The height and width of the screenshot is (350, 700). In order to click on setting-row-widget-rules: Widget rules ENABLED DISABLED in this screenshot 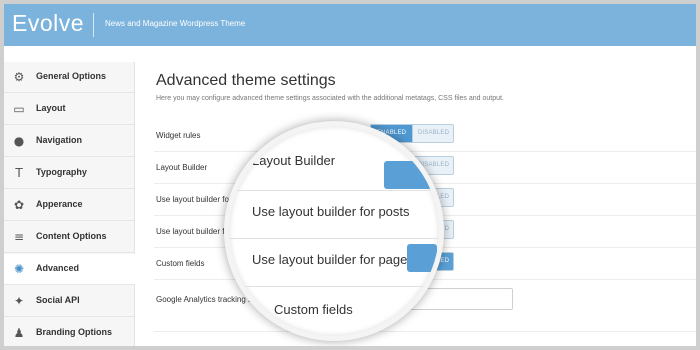, I will do `click(425, 136)`.